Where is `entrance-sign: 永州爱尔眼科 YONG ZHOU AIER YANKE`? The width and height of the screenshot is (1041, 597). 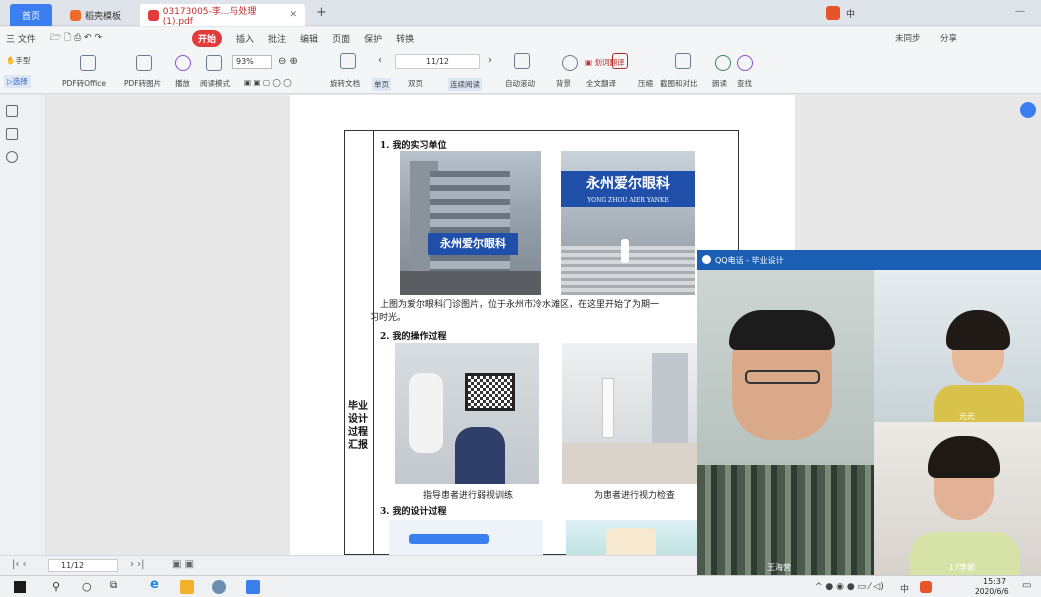 entrance-sign: 永州爱尔眼科 YONG ZHOU AIER YANKE is located at coordinates (628, 189).